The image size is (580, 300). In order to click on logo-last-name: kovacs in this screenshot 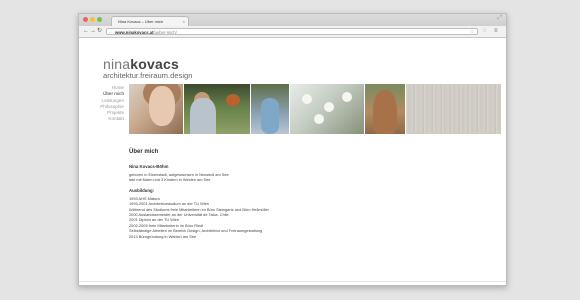, I will do `click(154, 64)`.